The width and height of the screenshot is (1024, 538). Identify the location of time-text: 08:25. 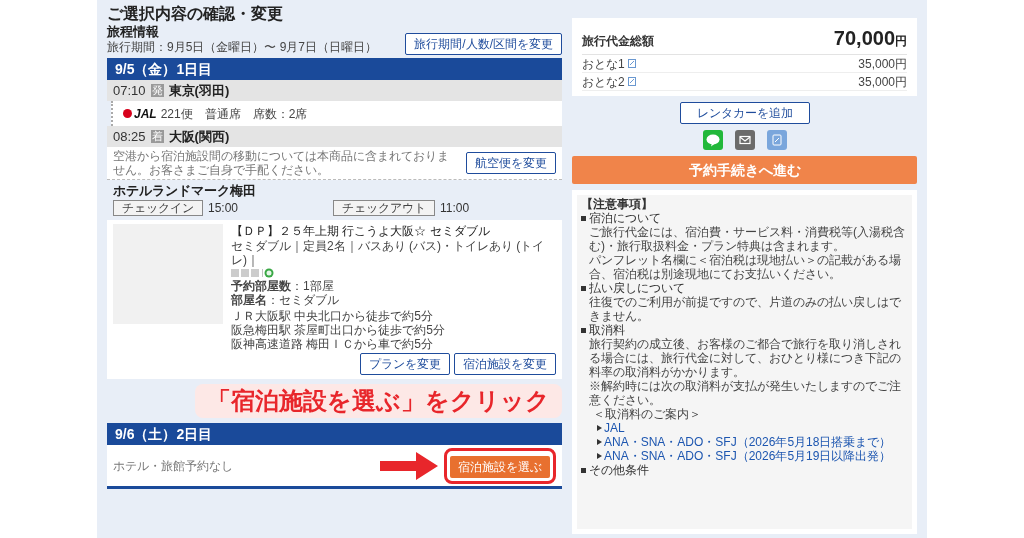
(129, 136).